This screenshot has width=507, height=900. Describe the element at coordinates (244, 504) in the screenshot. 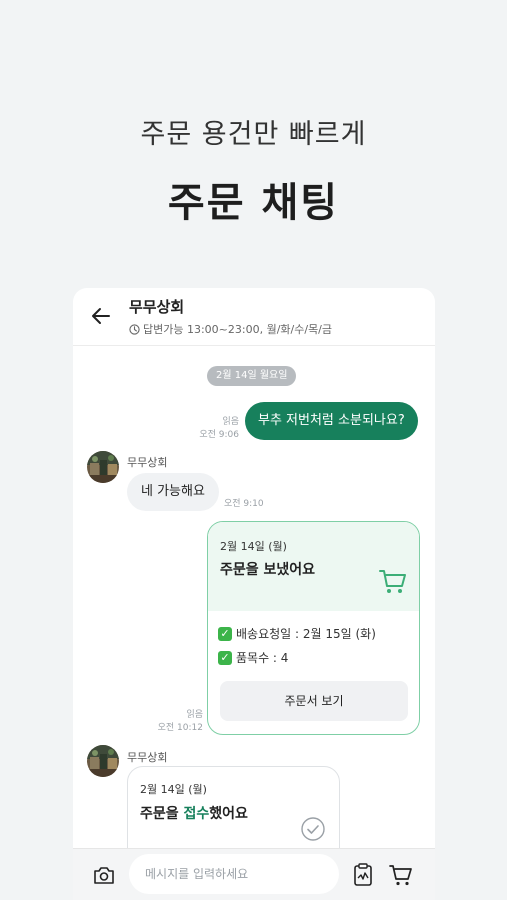

I see `message-time: 오전 9:10` at that location.